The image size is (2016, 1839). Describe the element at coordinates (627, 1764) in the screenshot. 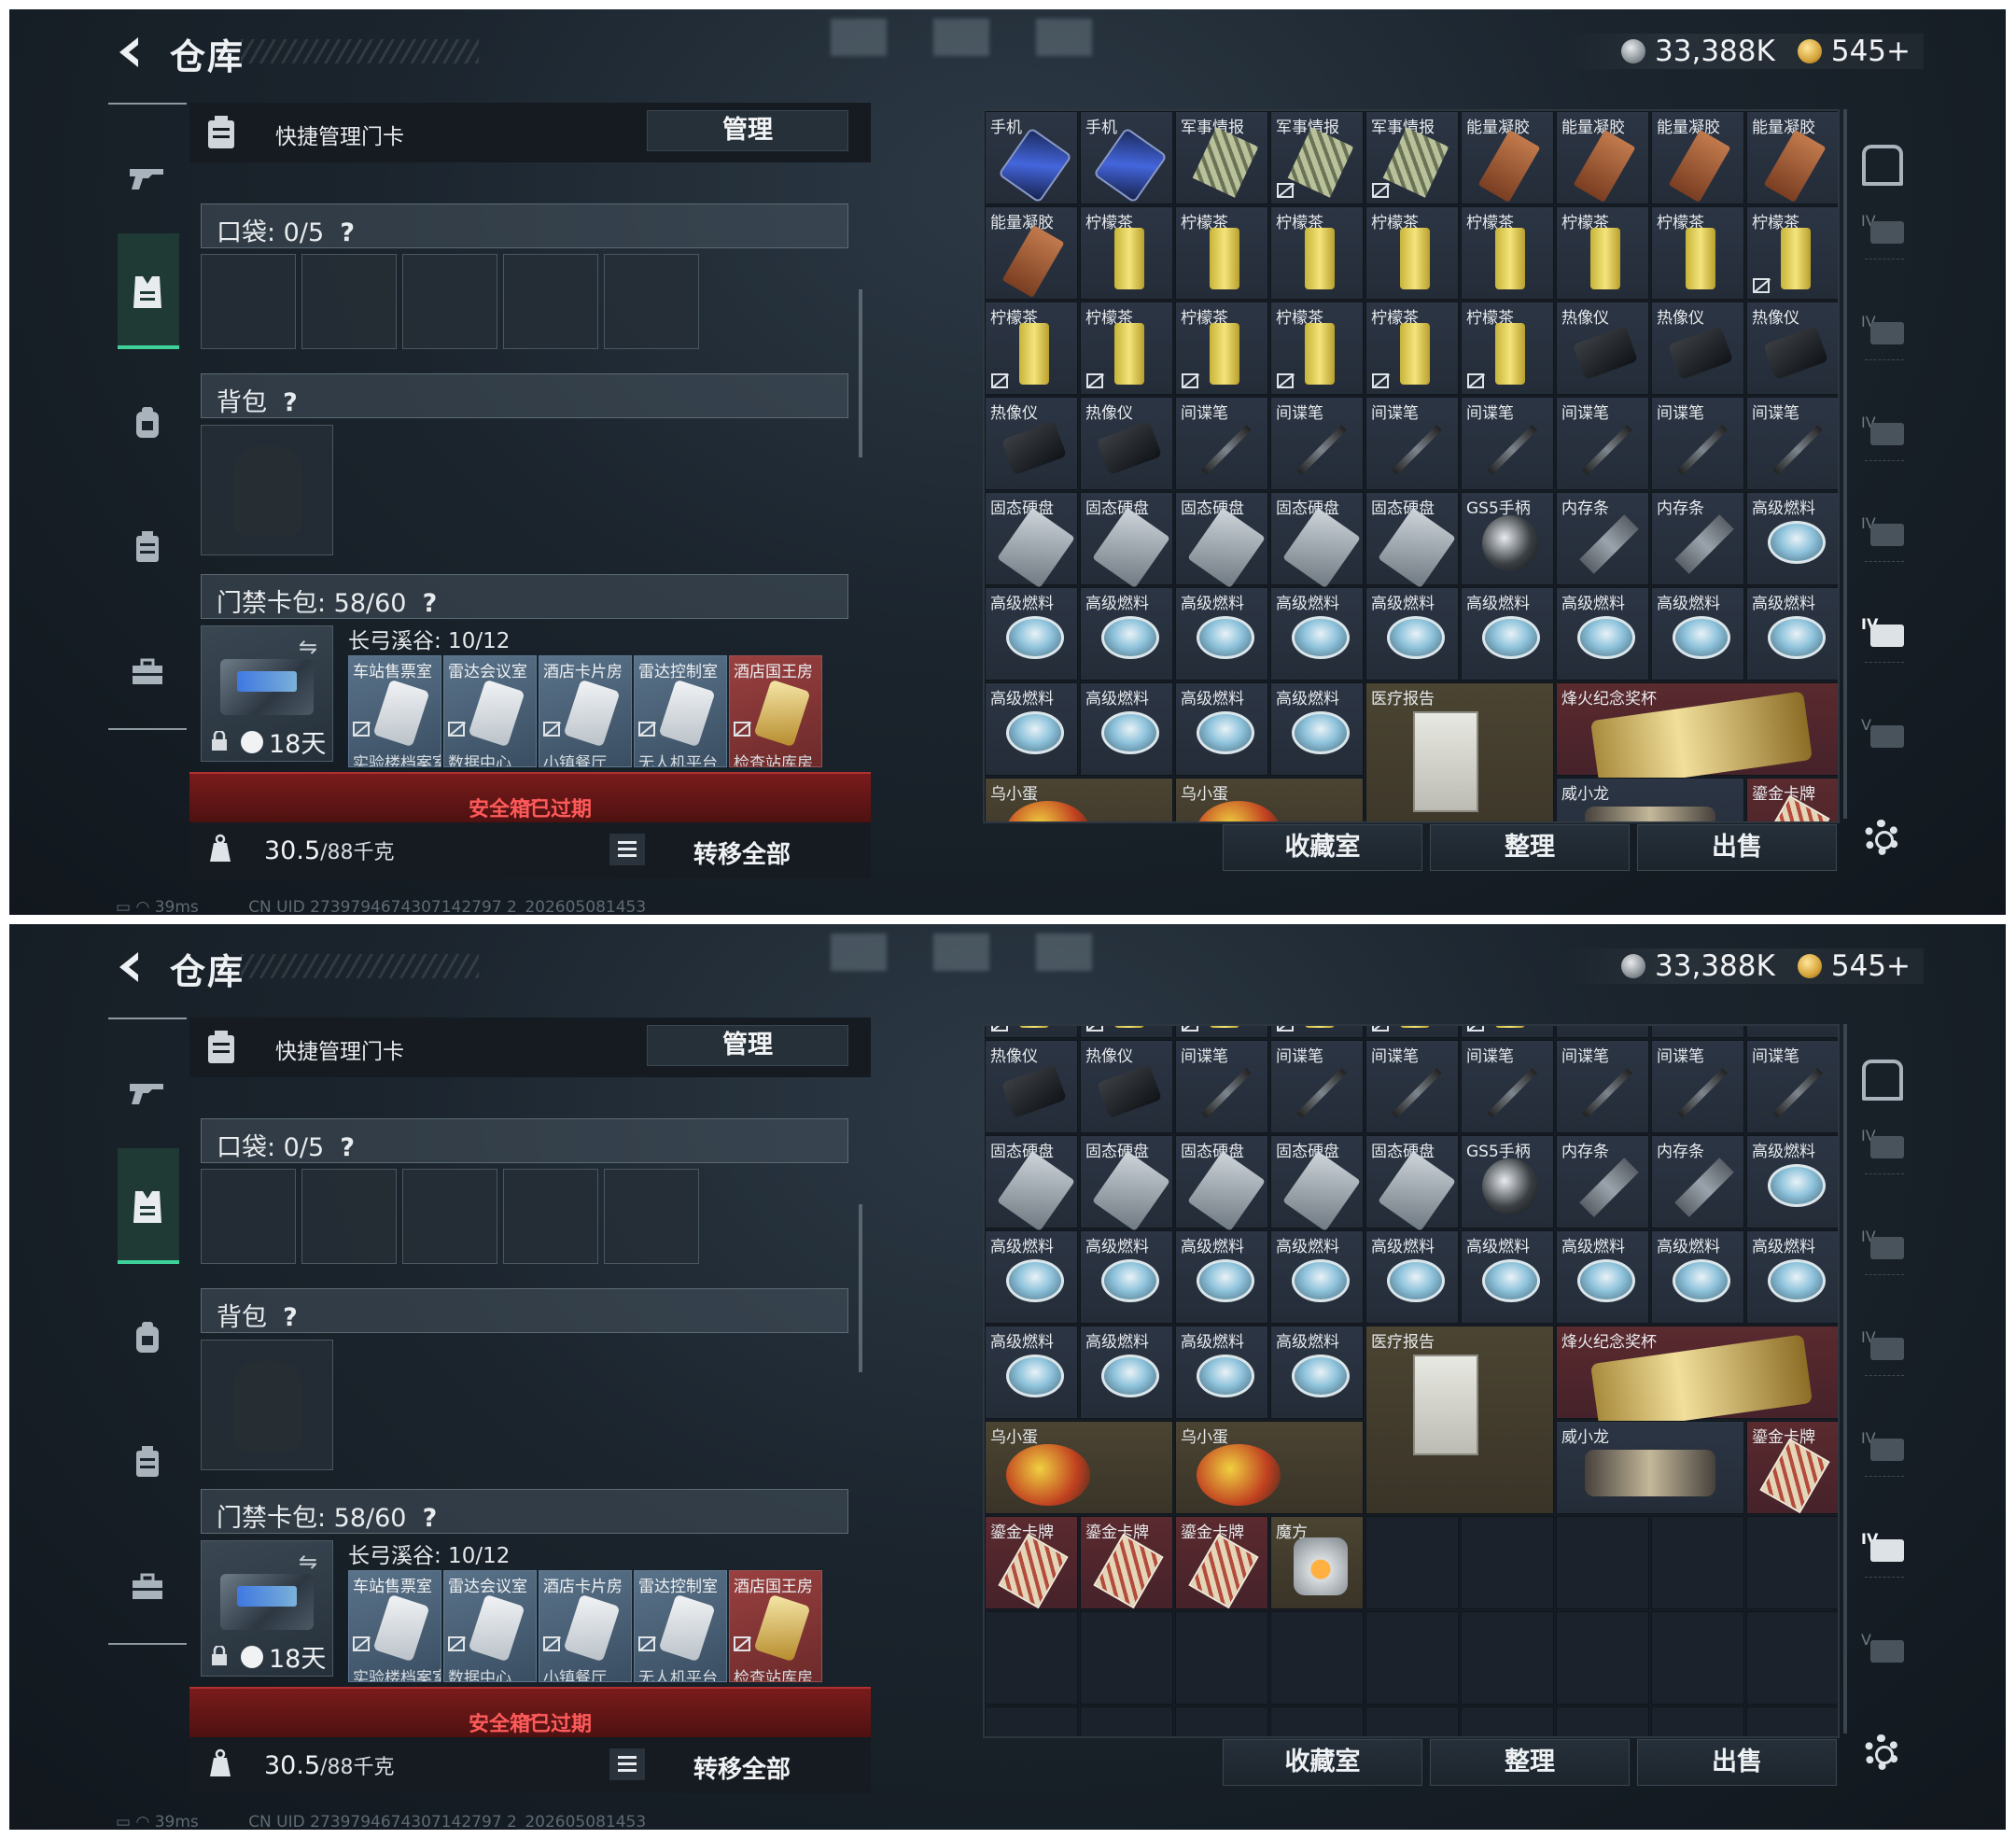

I see `list-view-icon` at that location.